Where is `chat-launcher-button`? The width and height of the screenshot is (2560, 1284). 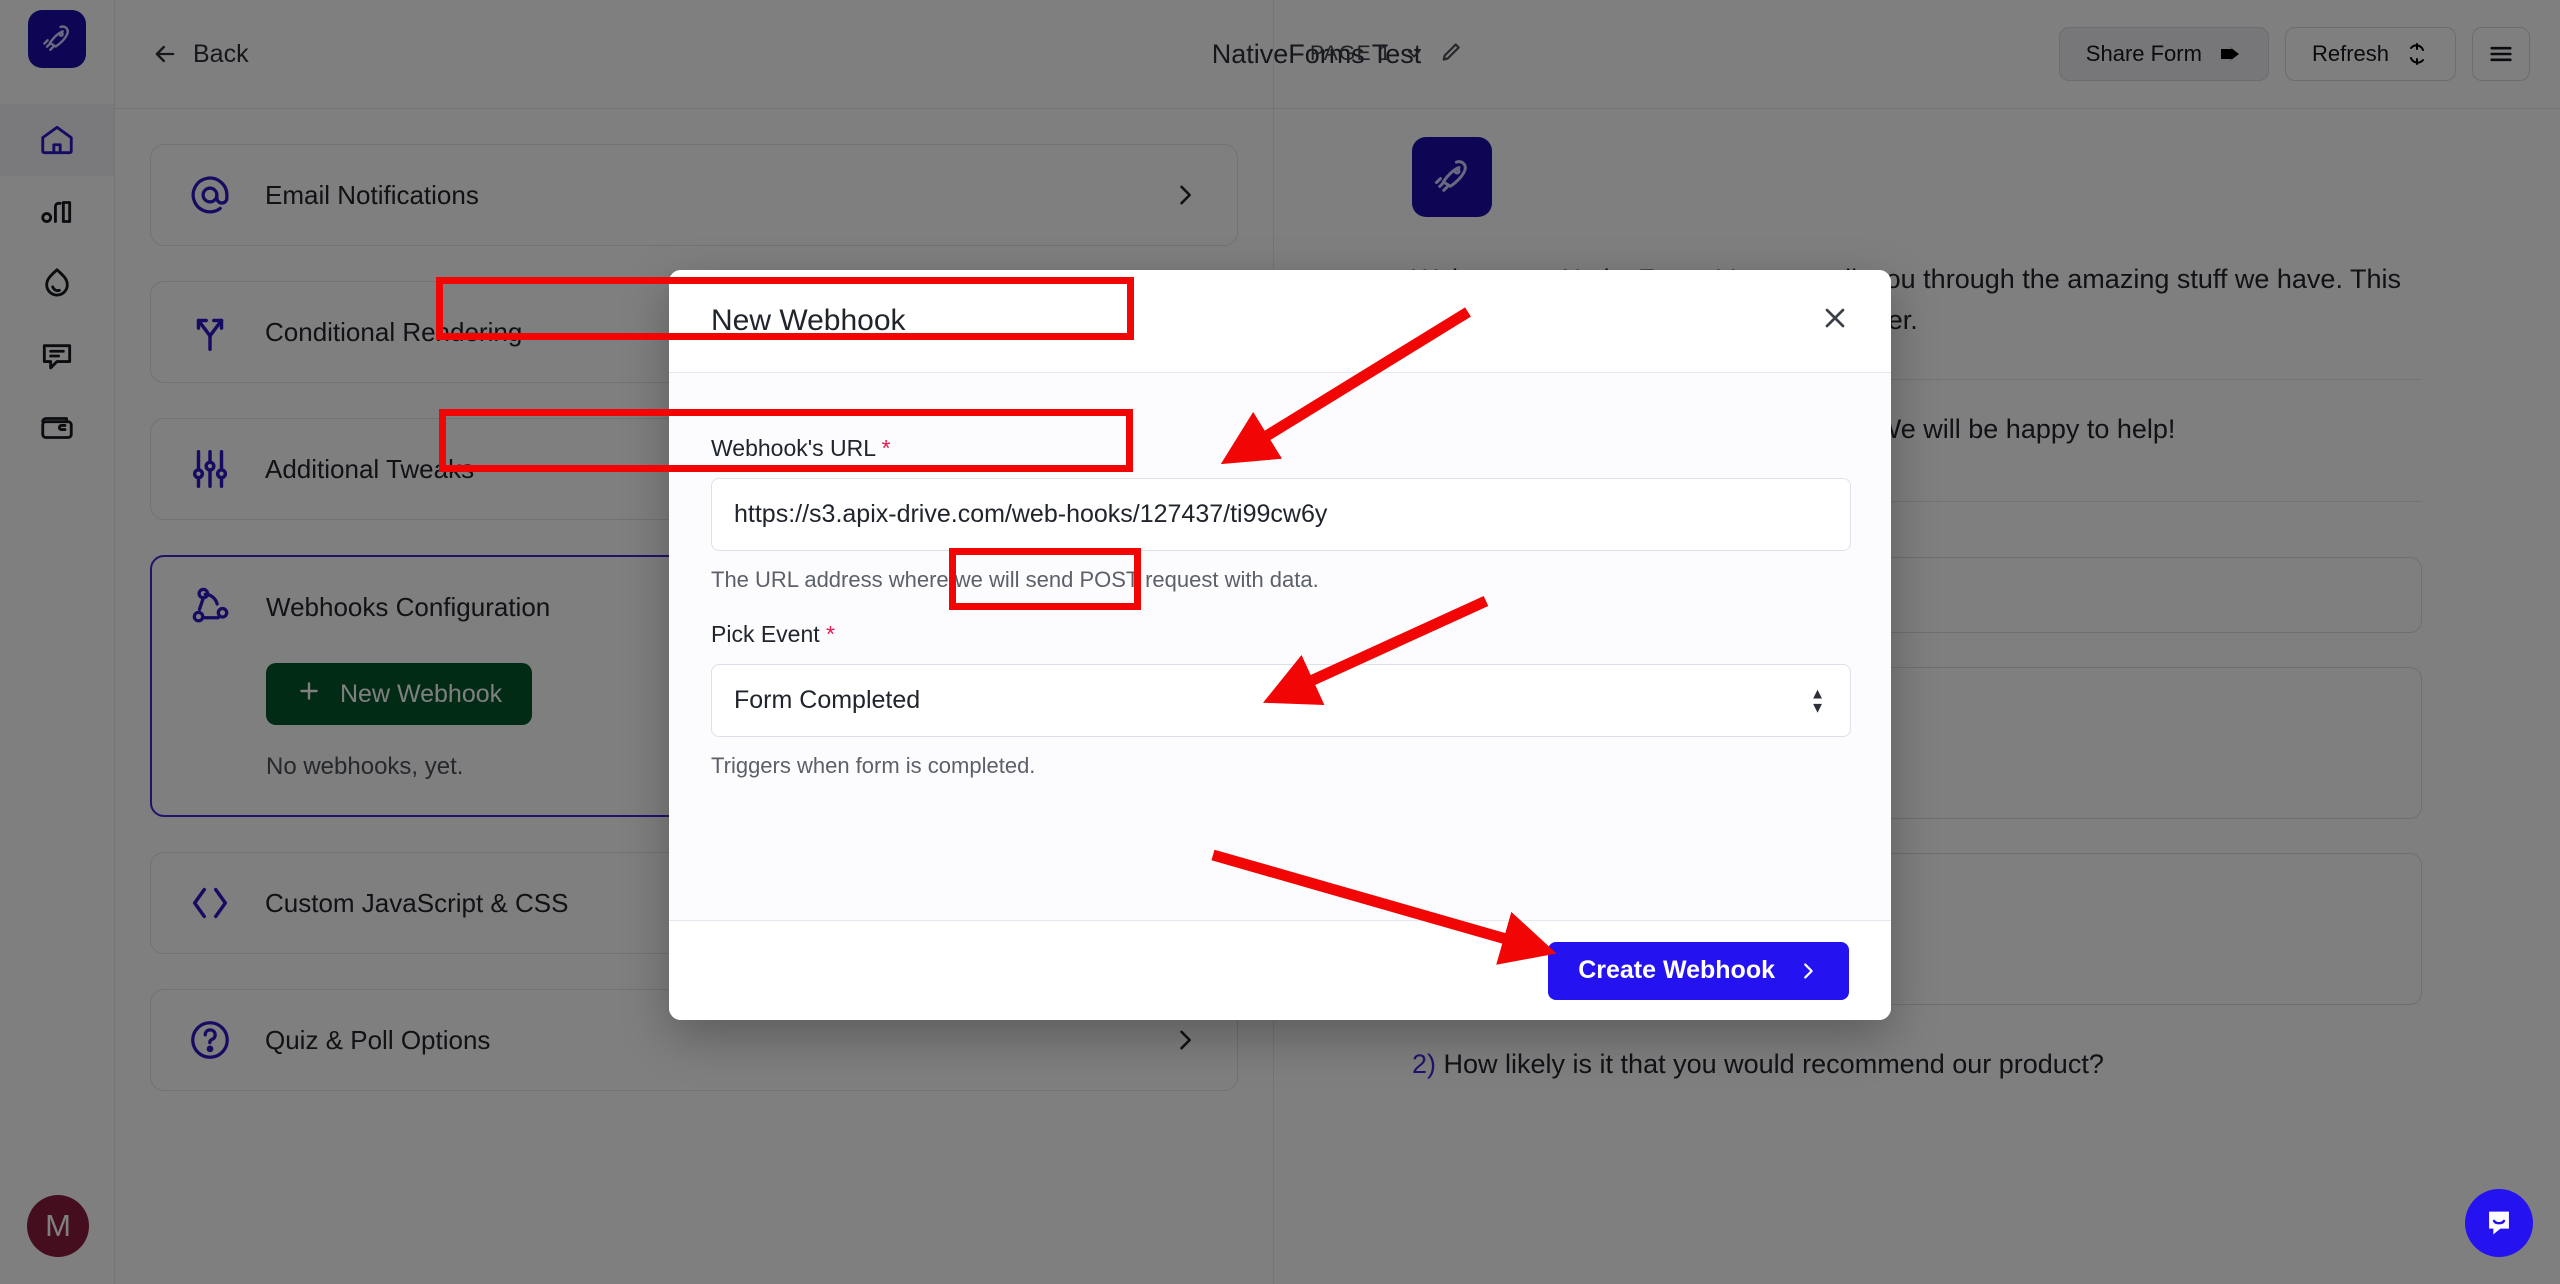
chat-launcher-button is located at coordinates (2499, 1223).